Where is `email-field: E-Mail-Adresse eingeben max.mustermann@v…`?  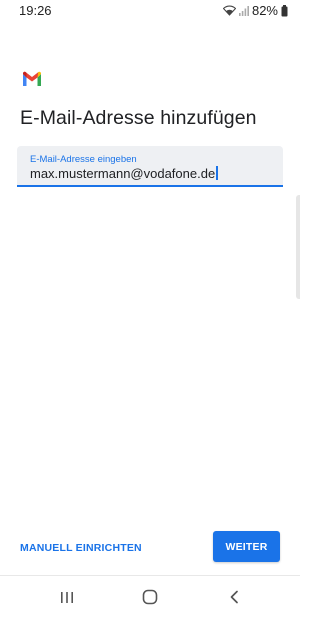
email-field: E-Mail-Adresse eingeben max.mustermann@v… is located at coordinates (150, 166).